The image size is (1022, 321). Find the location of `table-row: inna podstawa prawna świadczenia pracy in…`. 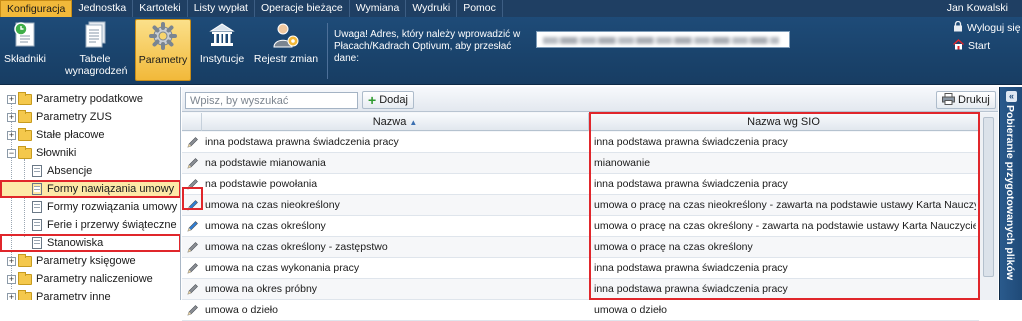

table-row: inna podstawa prawna świadczenia pracy in… is located at coordinates (580, 142).